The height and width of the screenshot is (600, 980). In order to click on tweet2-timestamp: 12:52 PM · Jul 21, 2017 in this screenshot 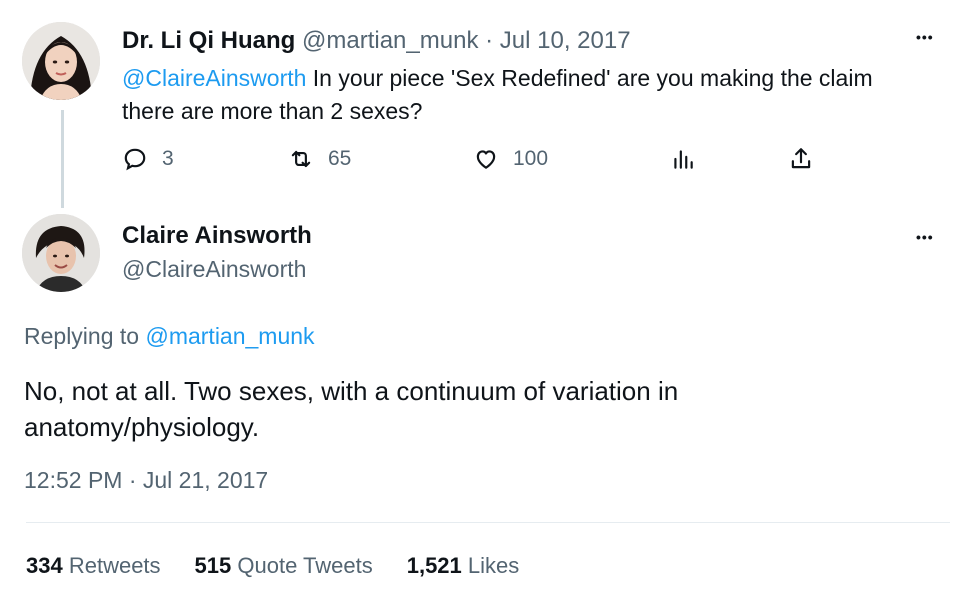, I will do `click(146, 480)`.